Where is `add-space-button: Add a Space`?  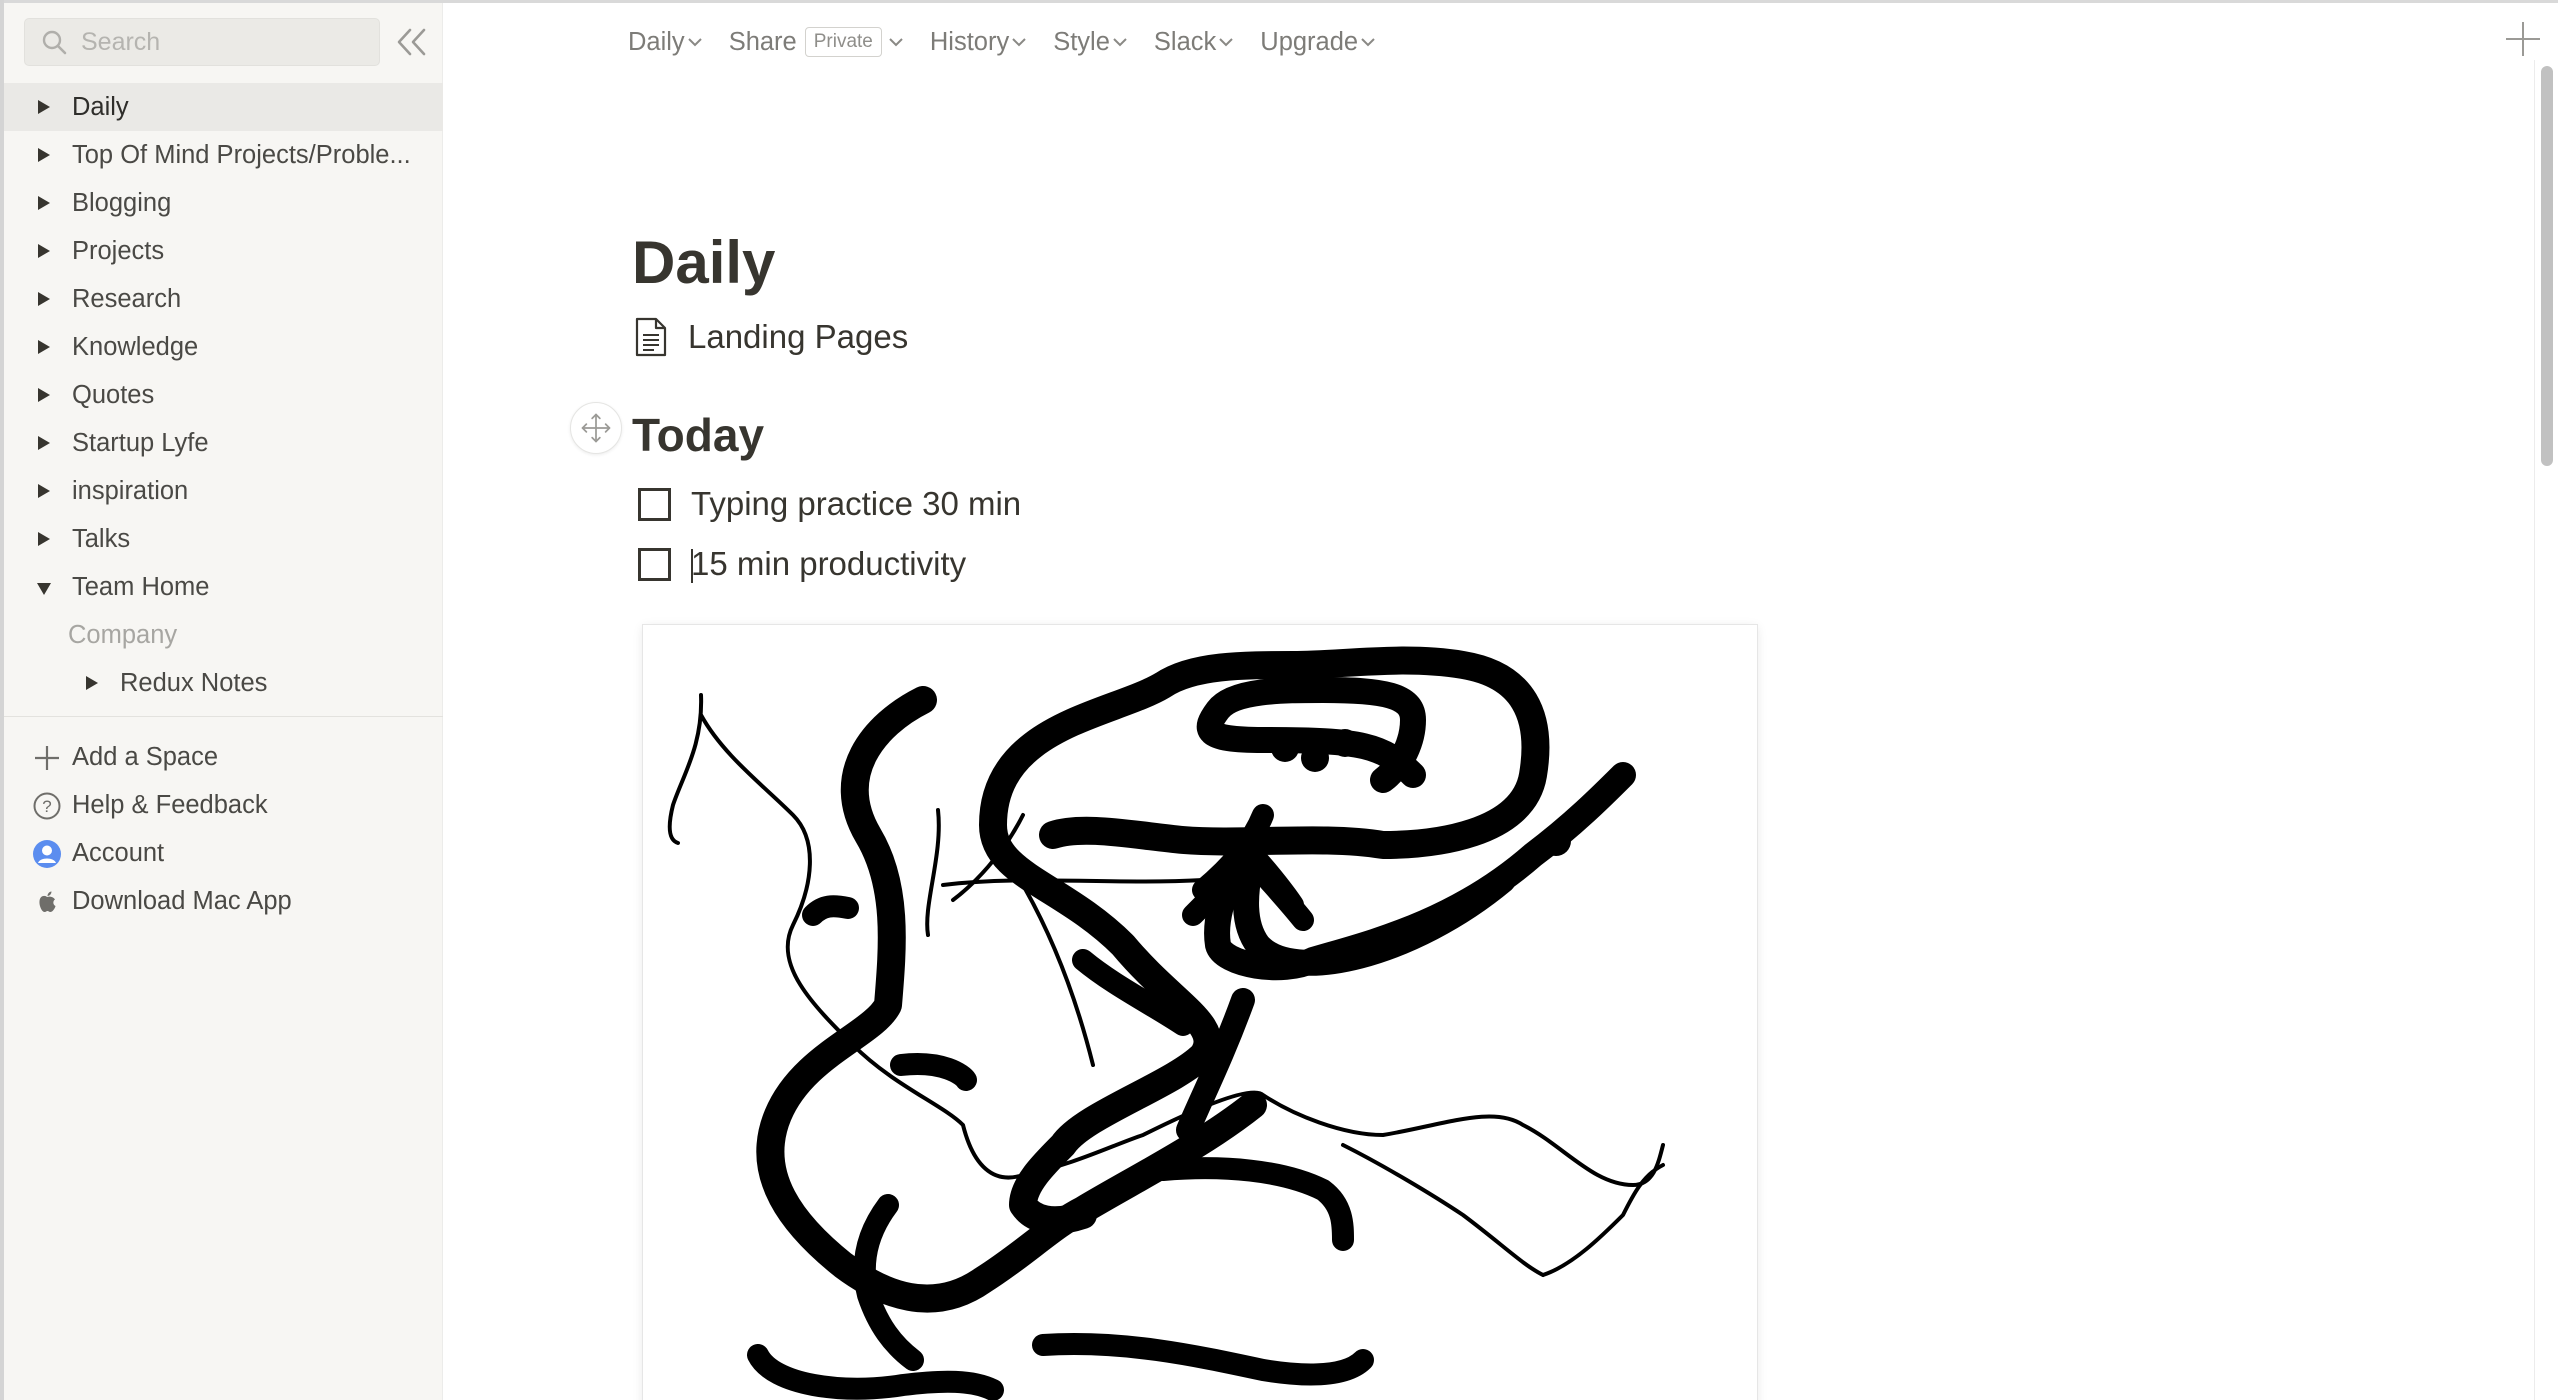 add-space-button: Add a Space is located at coordinates (223, 757).